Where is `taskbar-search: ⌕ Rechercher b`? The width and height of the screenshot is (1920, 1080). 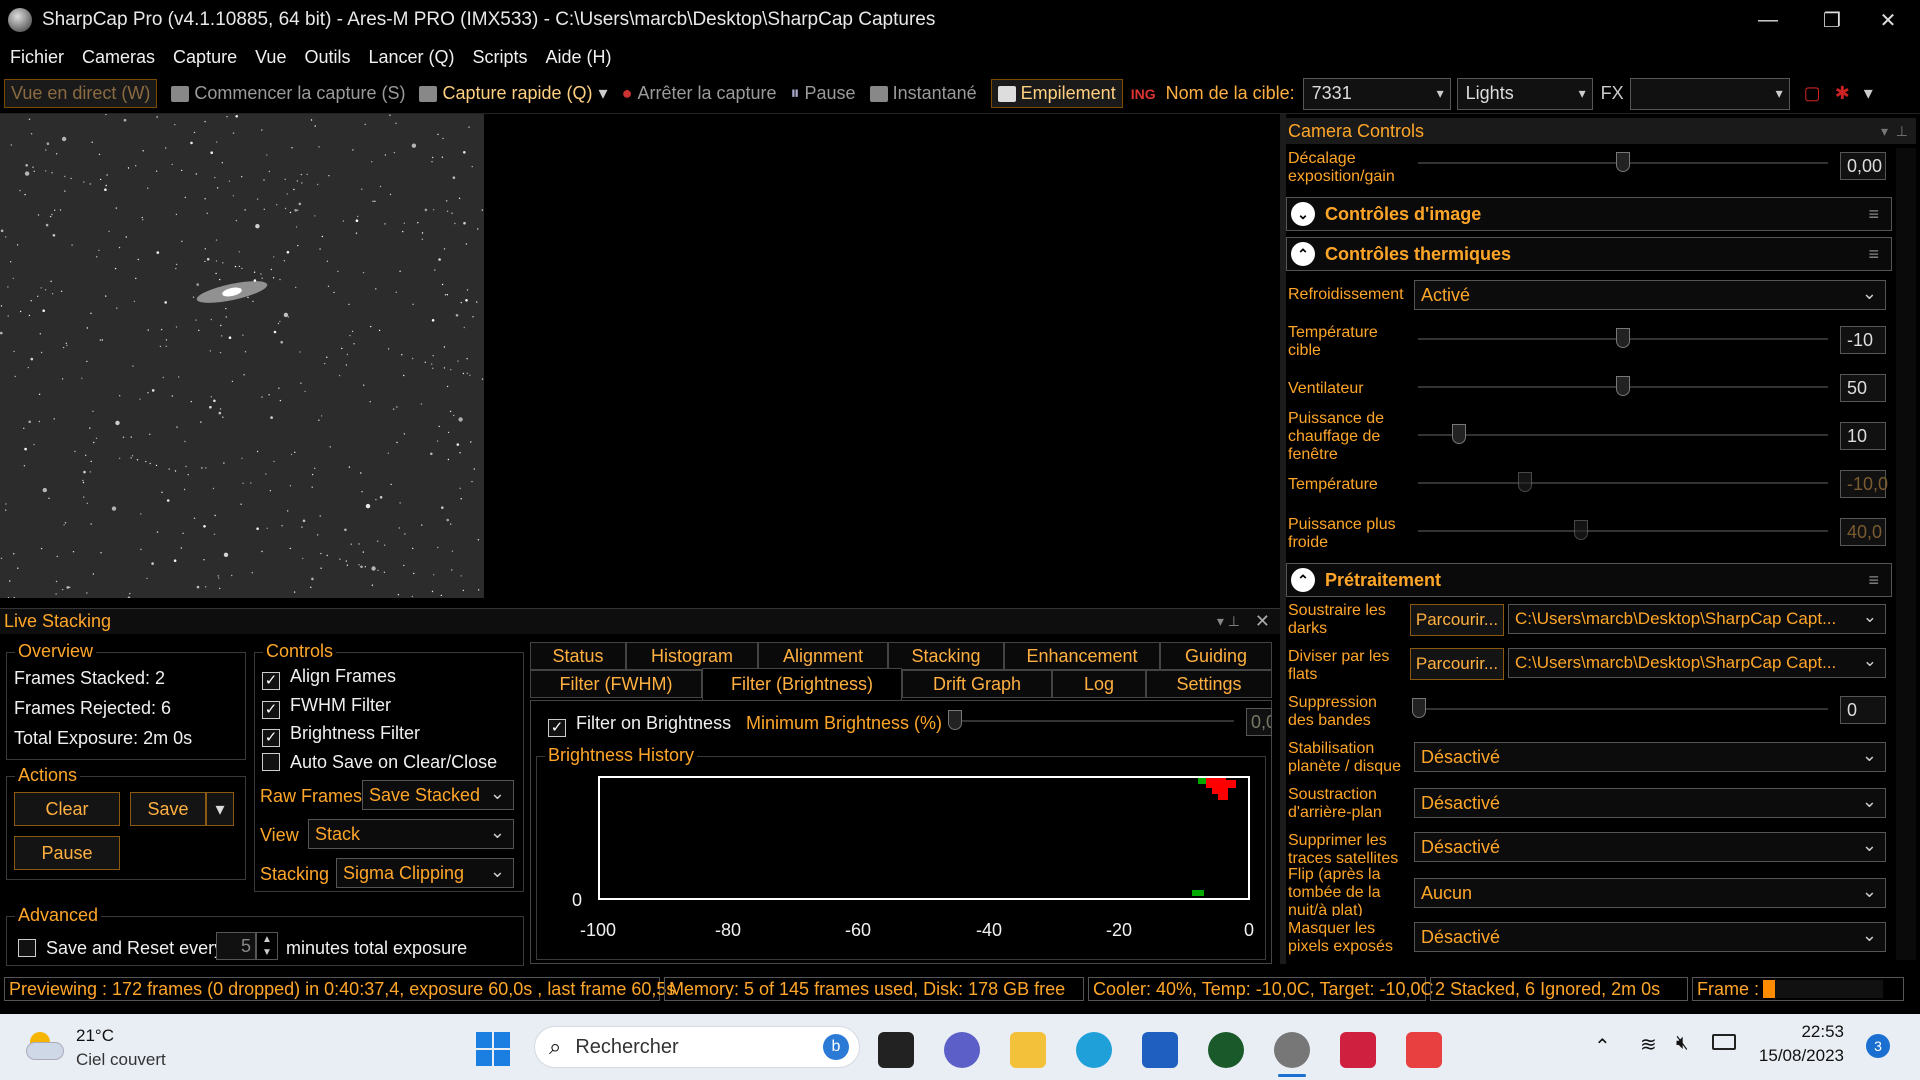 taskbar-search: ⌕ Rechercher b is located at coordinates (697, 1047).